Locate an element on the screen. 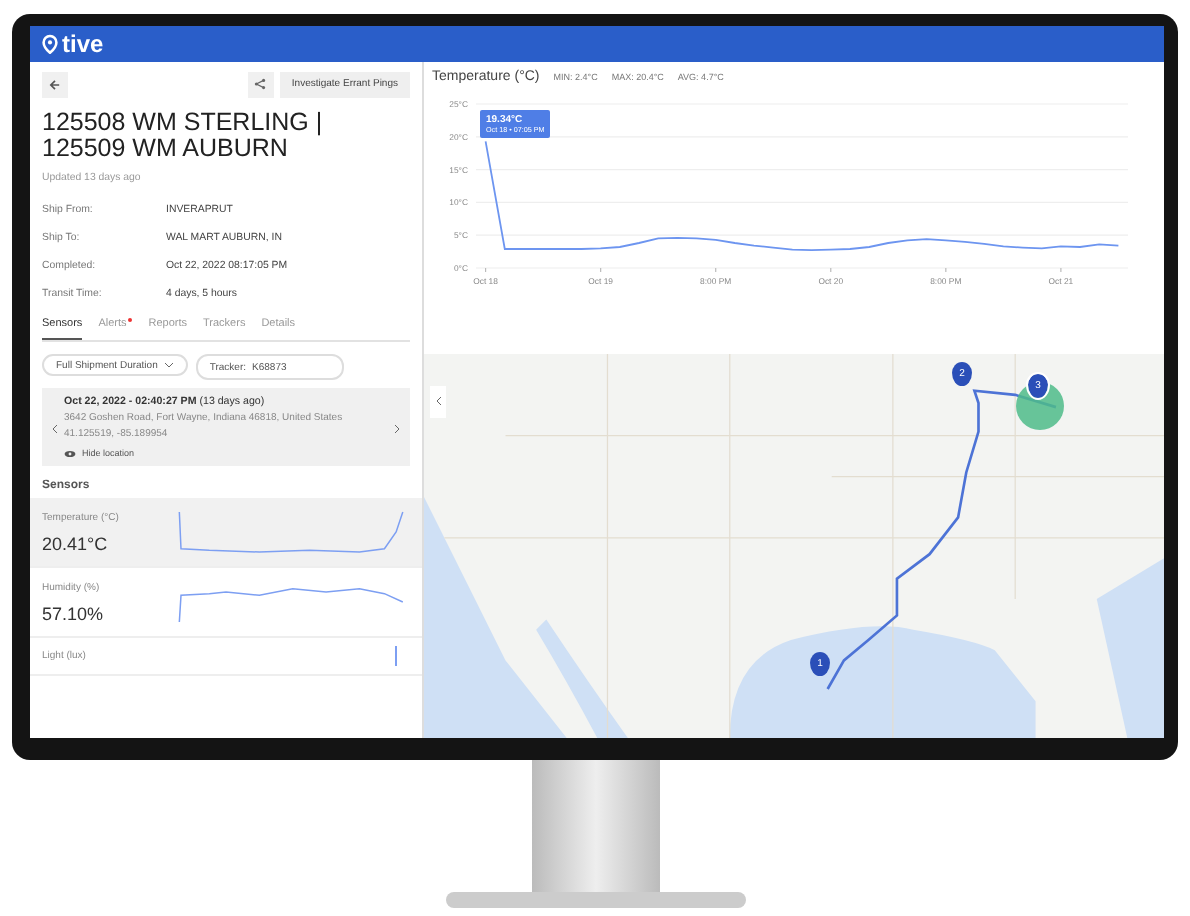  eye-icon is located at coordinates (70, 453).